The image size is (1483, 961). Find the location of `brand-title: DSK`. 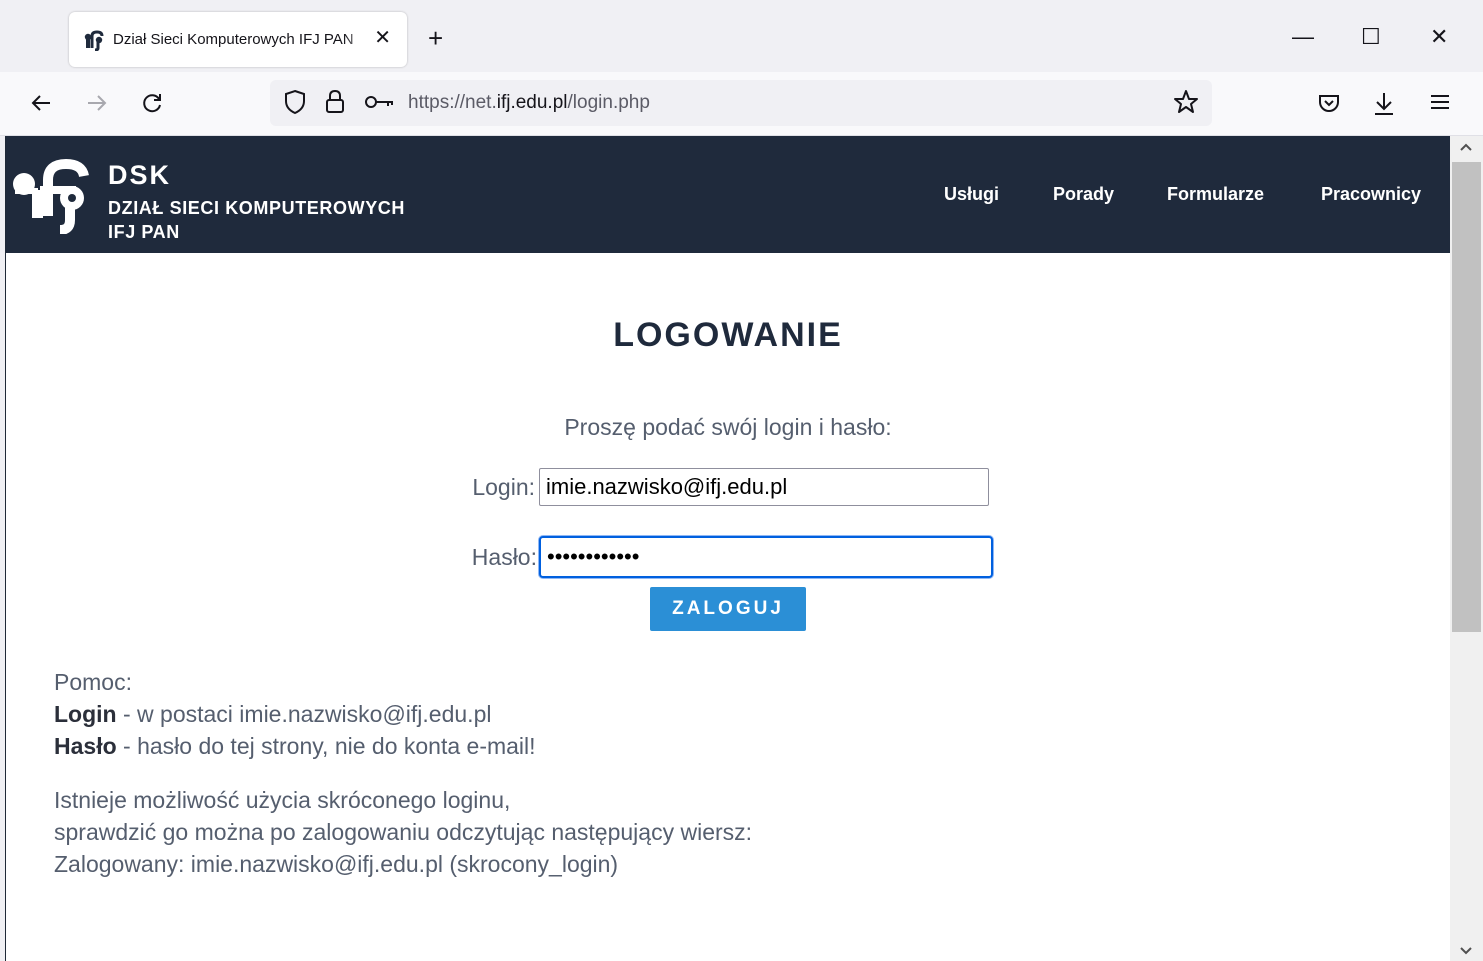

brand-title: DSK is located at coordinates (139, 175).